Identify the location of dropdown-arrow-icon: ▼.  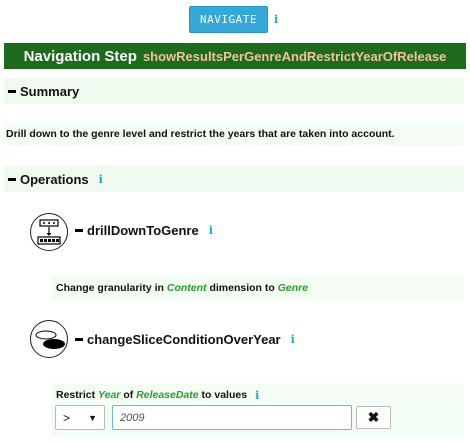
(92, 417).